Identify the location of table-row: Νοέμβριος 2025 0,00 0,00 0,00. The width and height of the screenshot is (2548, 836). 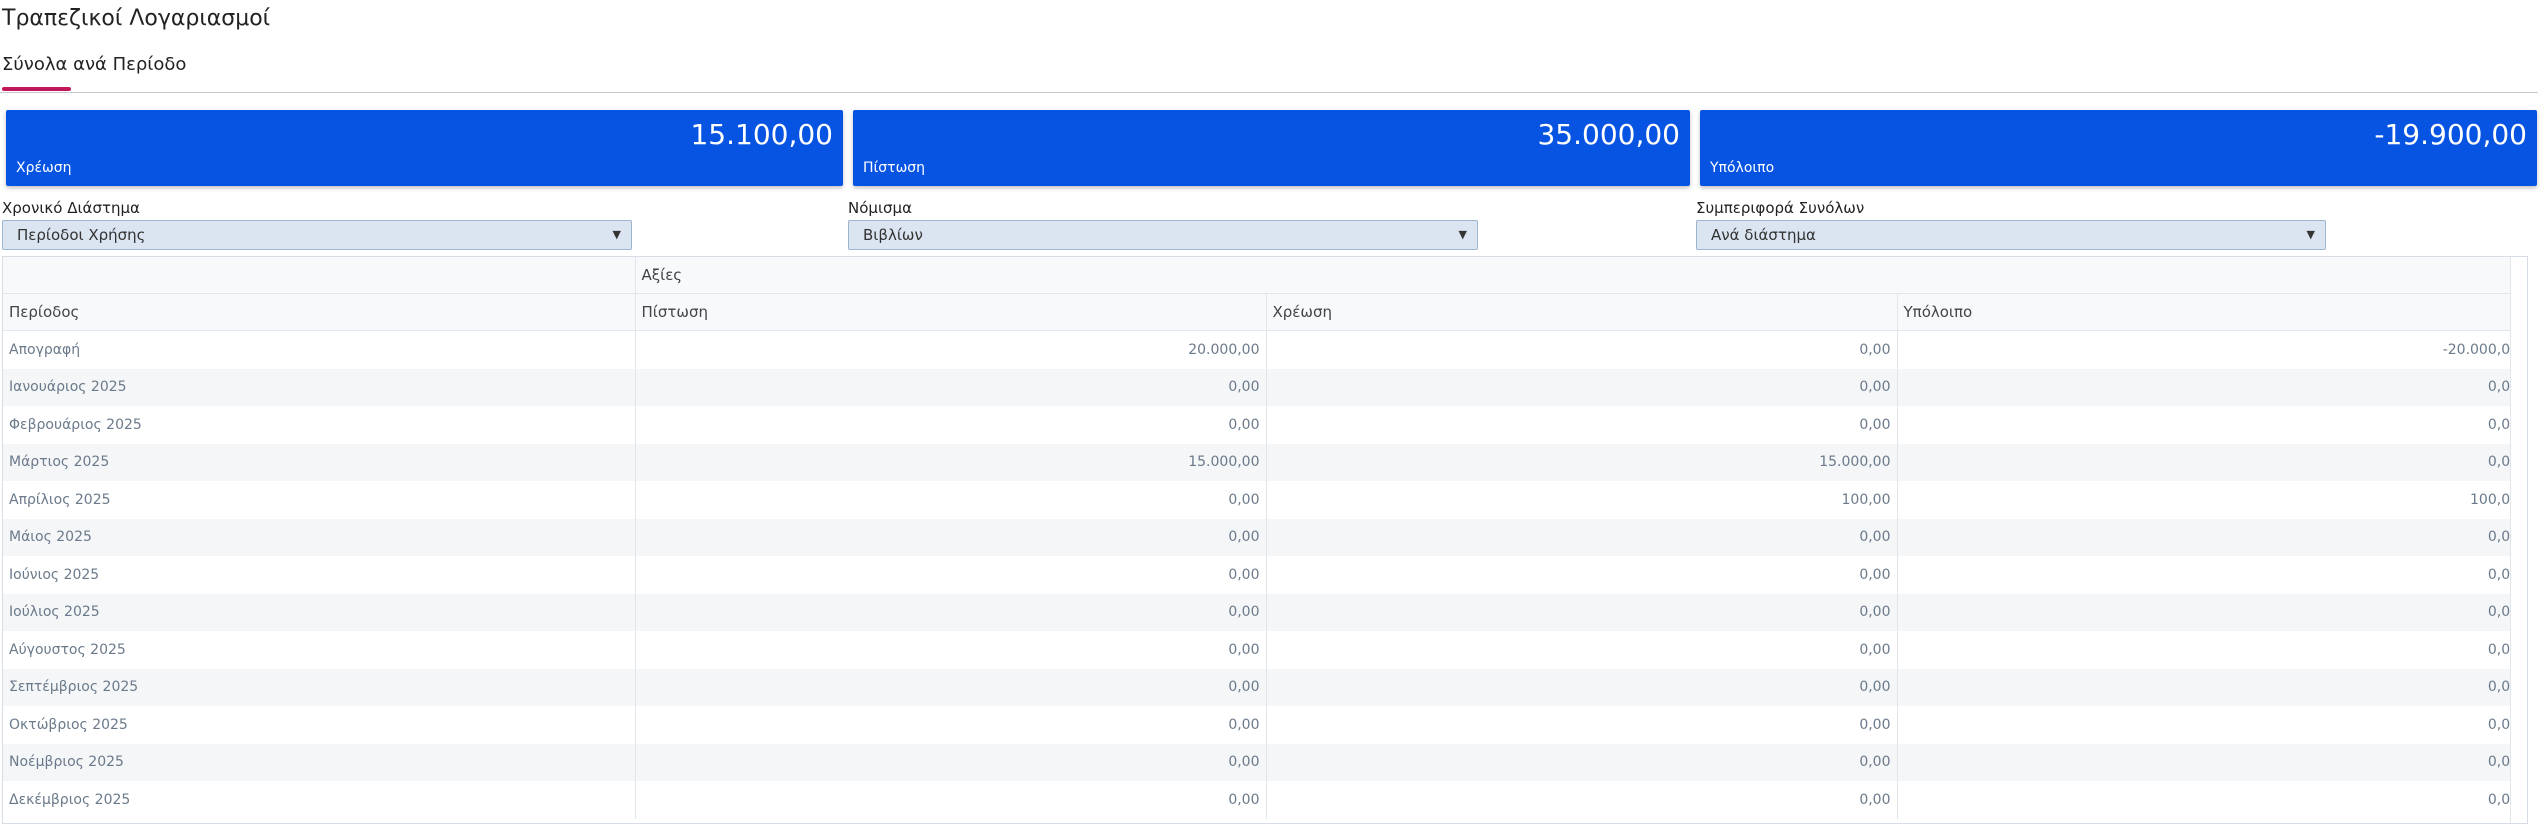
(1264, 762).